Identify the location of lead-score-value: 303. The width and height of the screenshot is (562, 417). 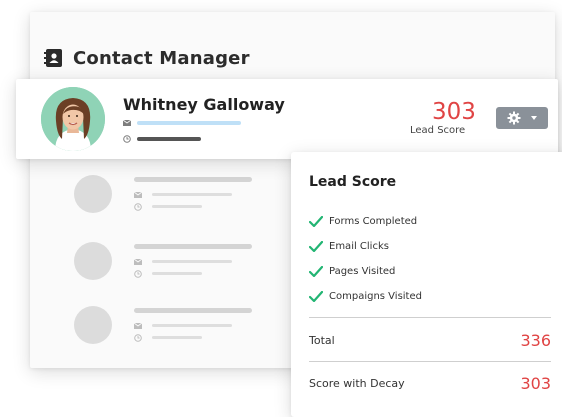
(454, 112).